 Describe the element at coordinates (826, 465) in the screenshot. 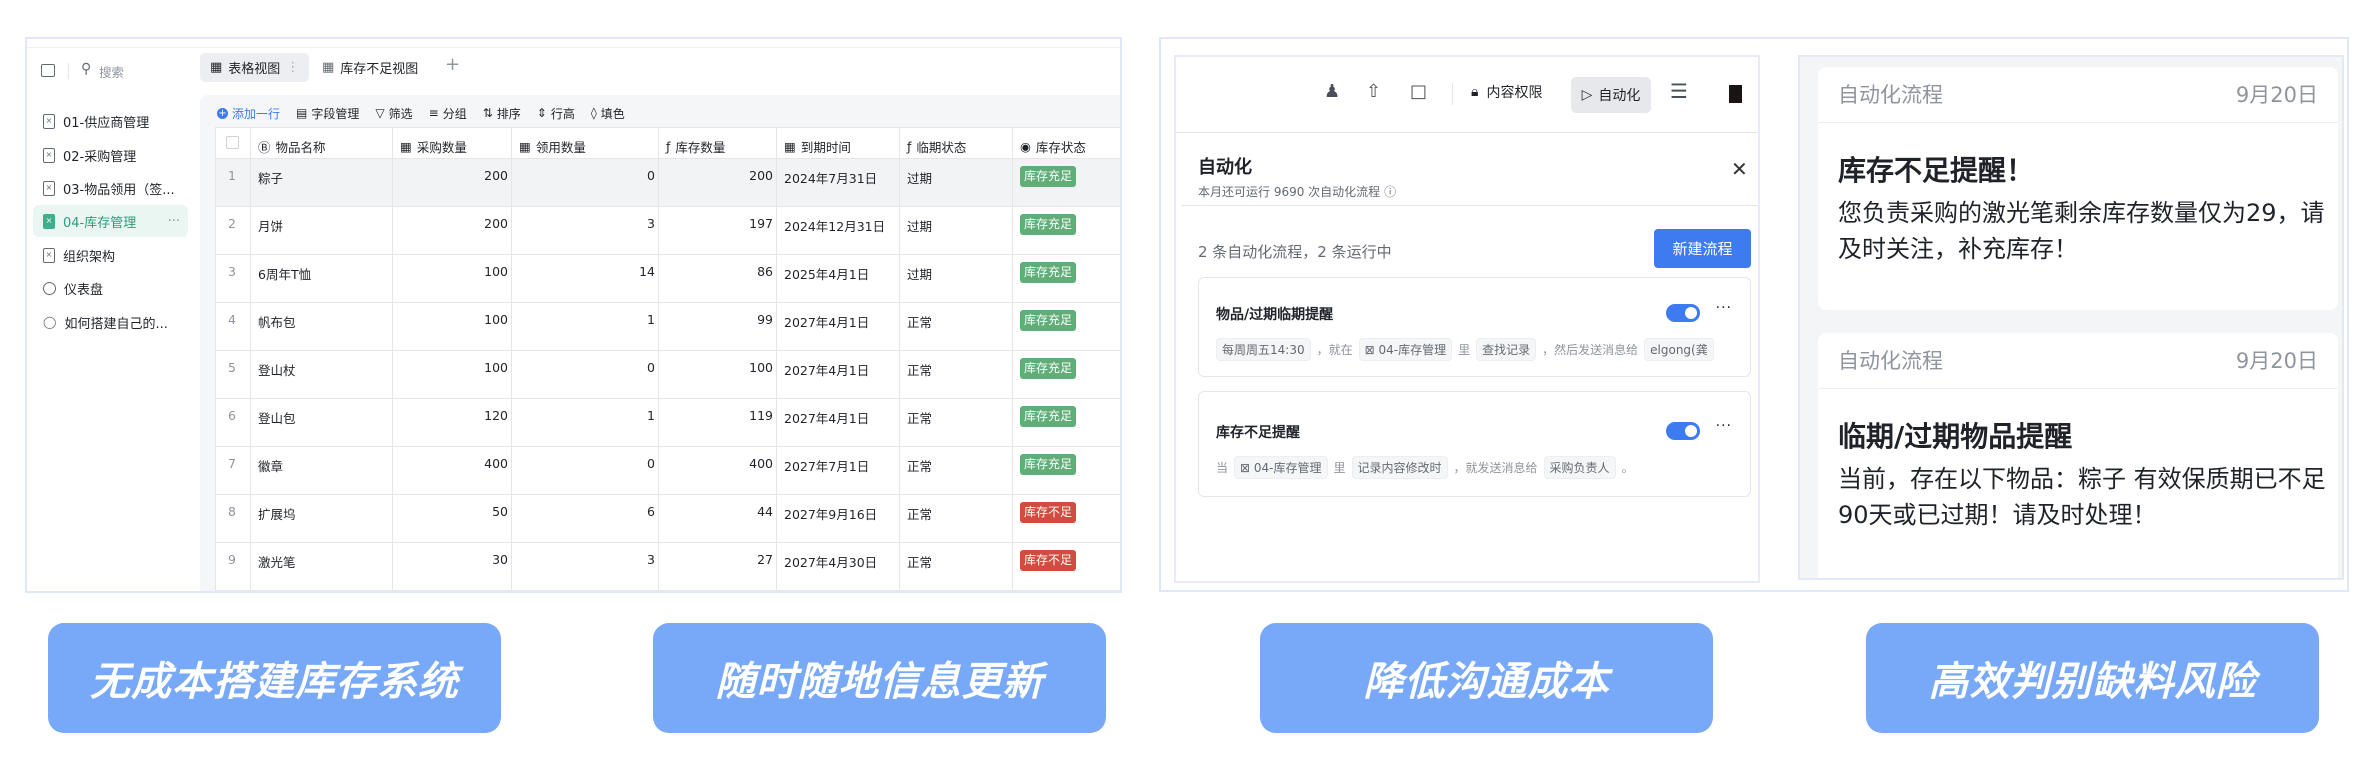

I see `cell-expire-date: 2027年7月1日` at that location.